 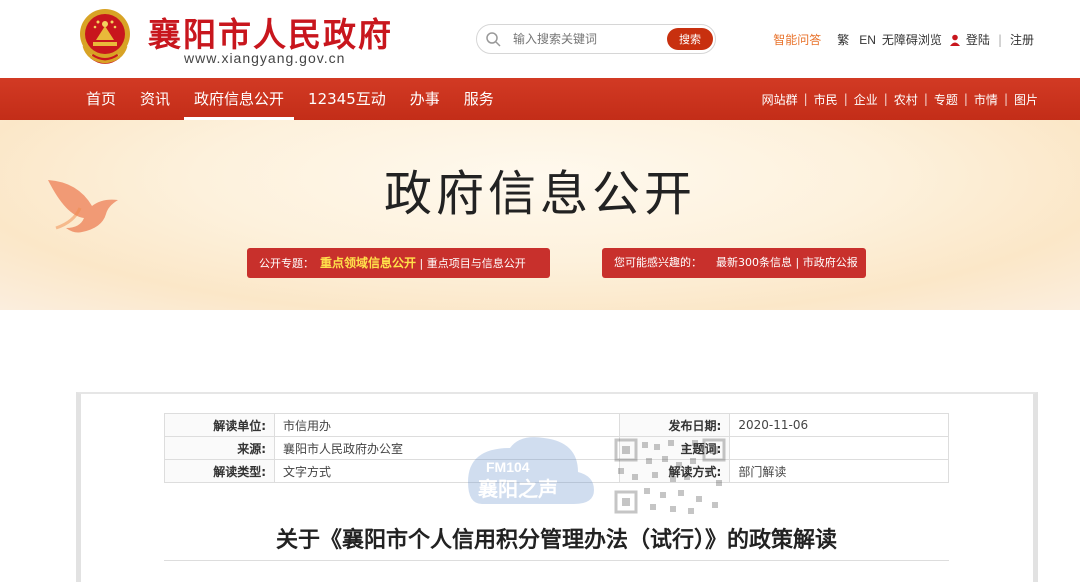 I want to click on user-icon, so click(x=954, y=40).